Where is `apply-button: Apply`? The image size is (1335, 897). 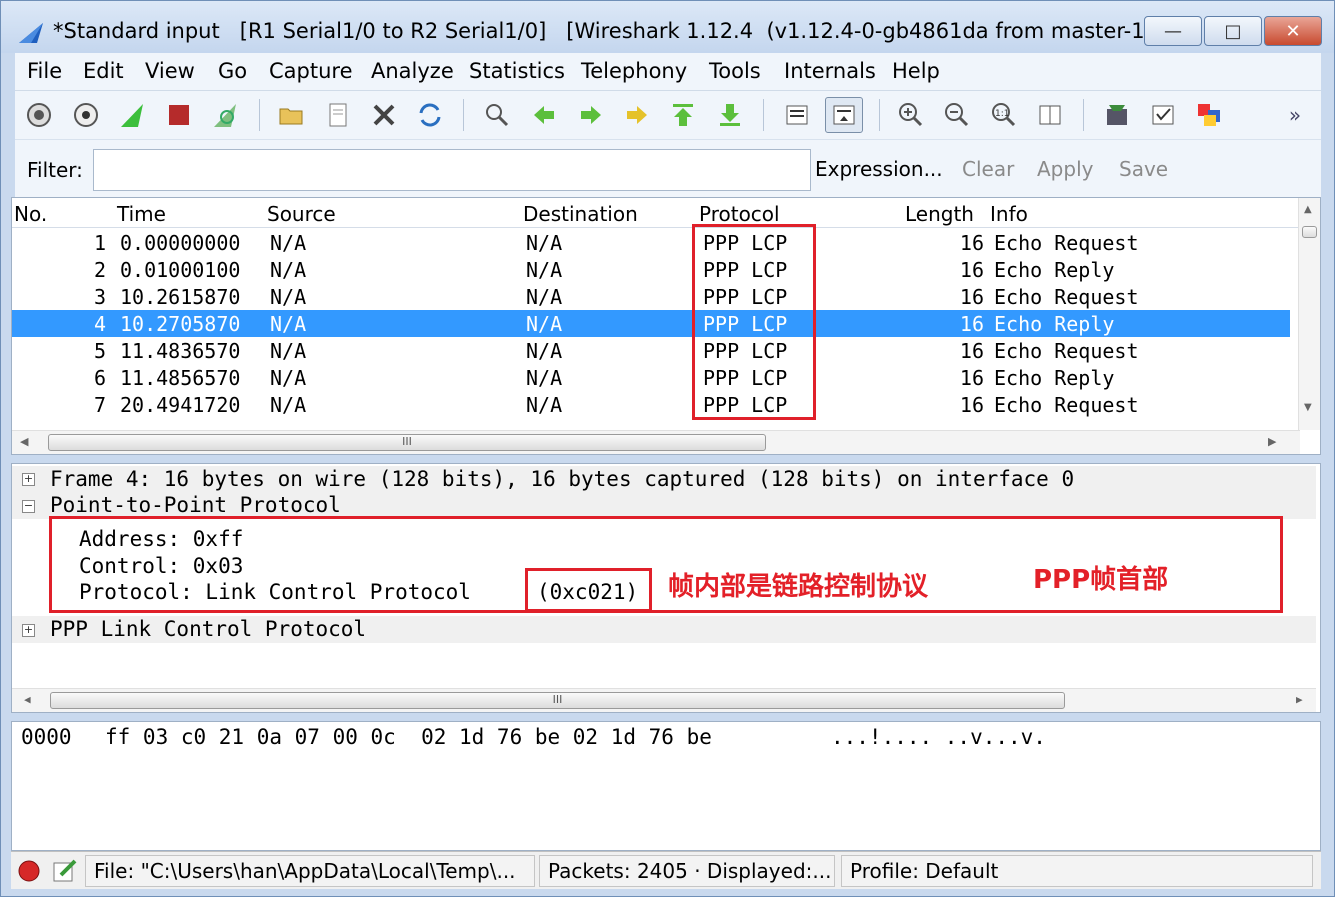
apply-button: Apply is located at coordinates (1065, 169).